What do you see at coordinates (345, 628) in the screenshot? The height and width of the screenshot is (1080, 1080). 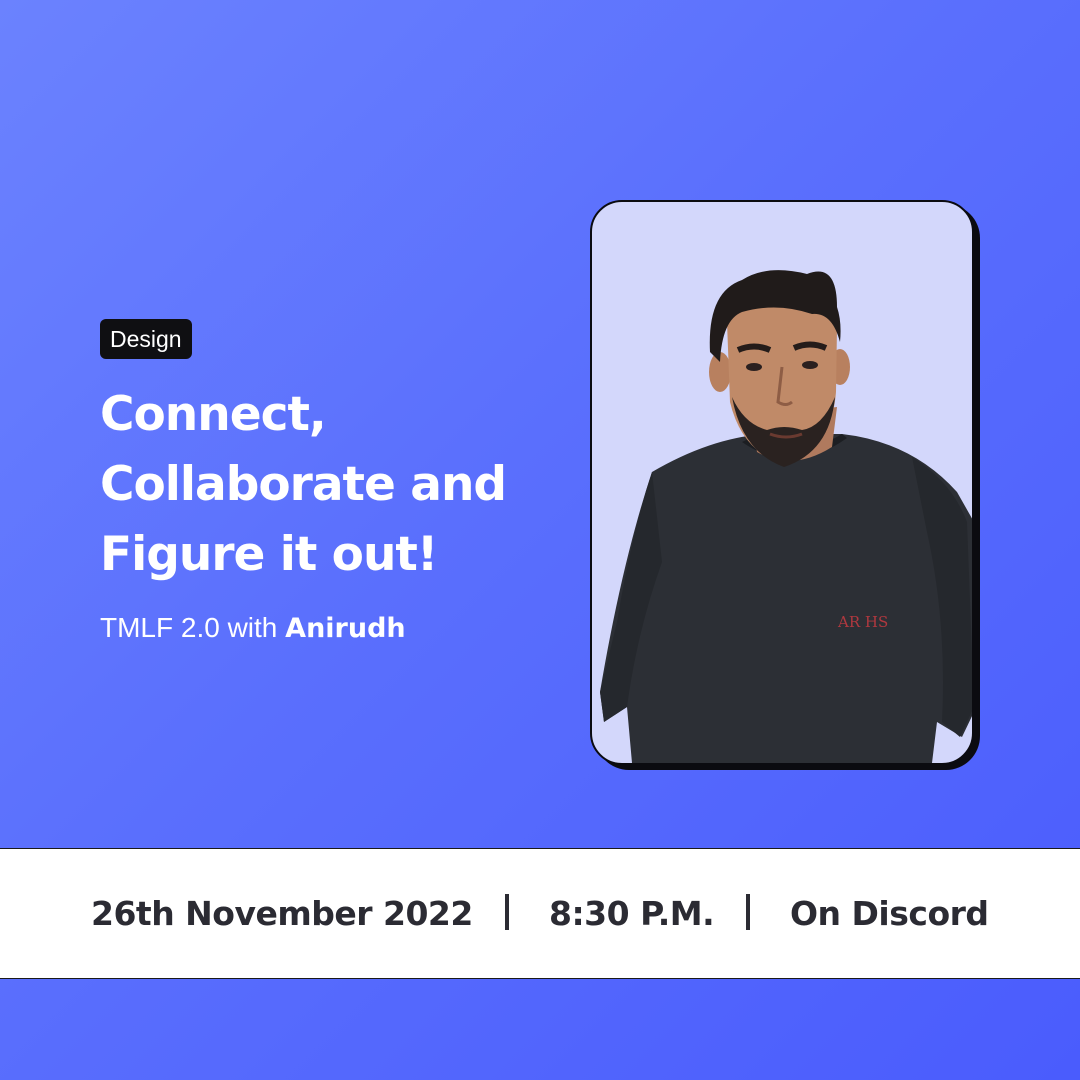 I see `host-name: Anirudh` at bounding box center [345, 628].